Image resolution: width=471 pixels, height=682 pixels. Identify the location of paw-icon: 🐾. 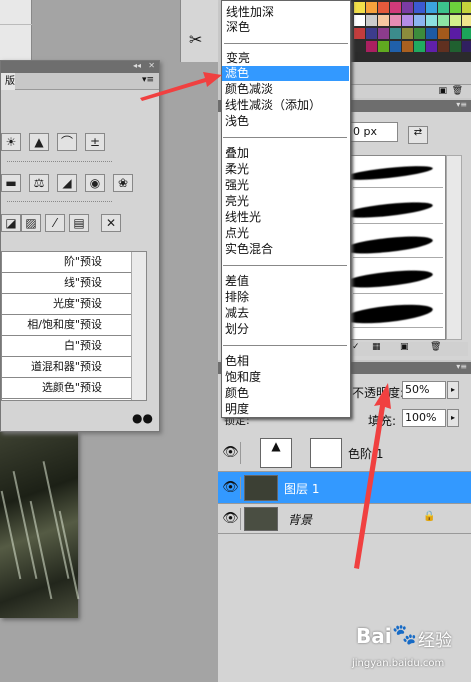
(404, 634).